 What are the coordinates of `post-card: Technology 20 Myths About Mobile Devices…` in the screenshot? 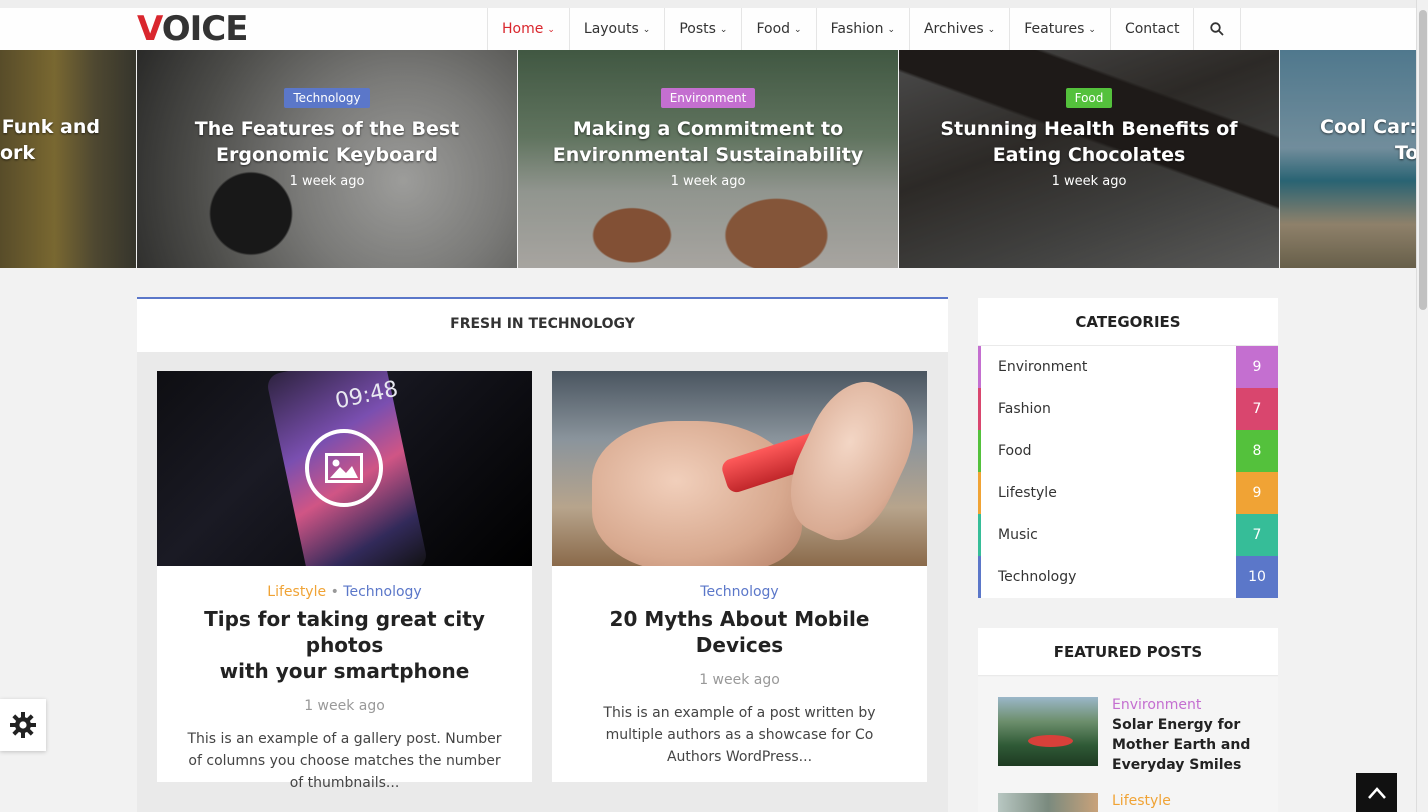 It's located at (739, 576).